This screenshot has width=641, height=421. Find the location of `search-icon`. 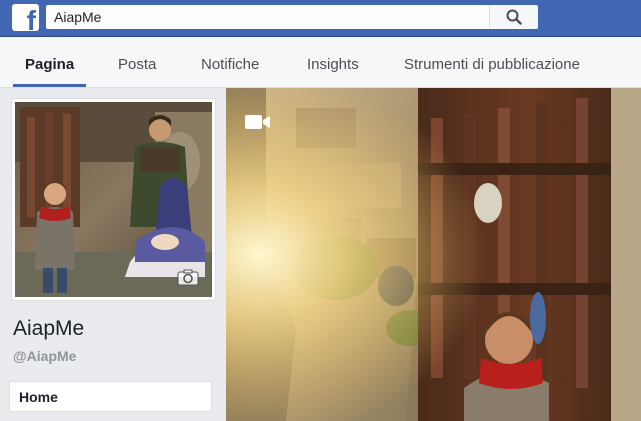

search-icon is located at coordinates (514, 17).